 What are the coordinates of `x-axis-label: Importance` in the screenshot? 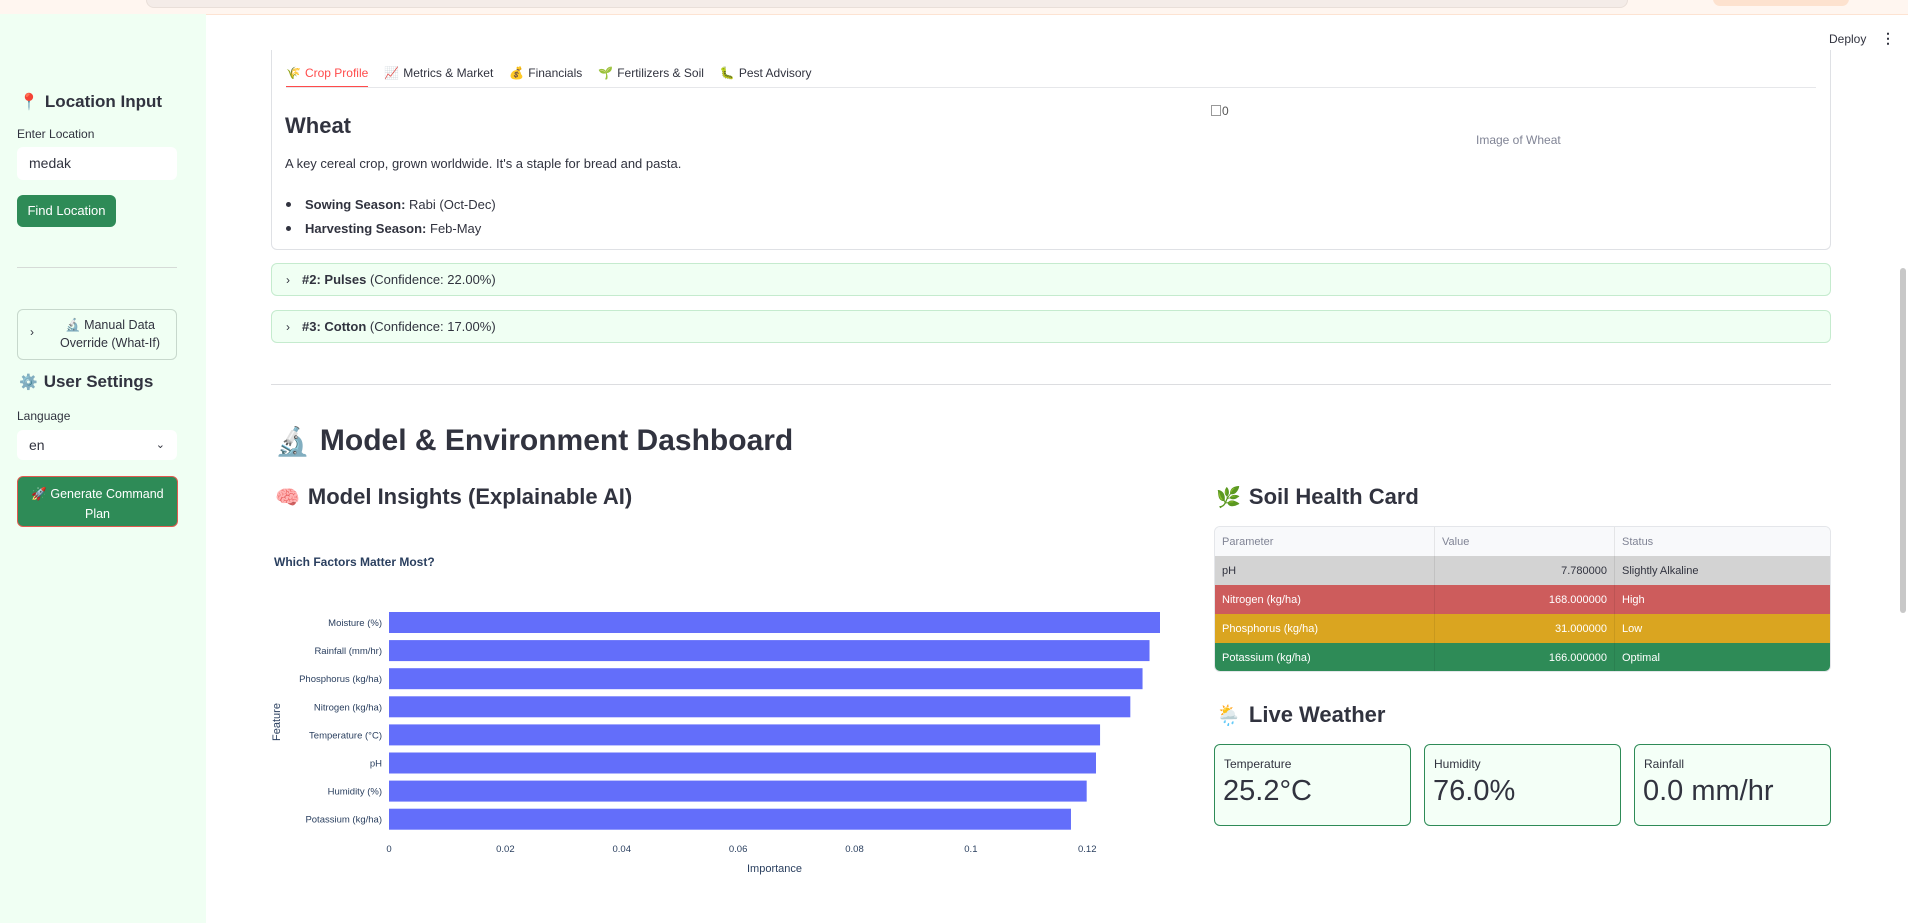 It's located at (774, 869).